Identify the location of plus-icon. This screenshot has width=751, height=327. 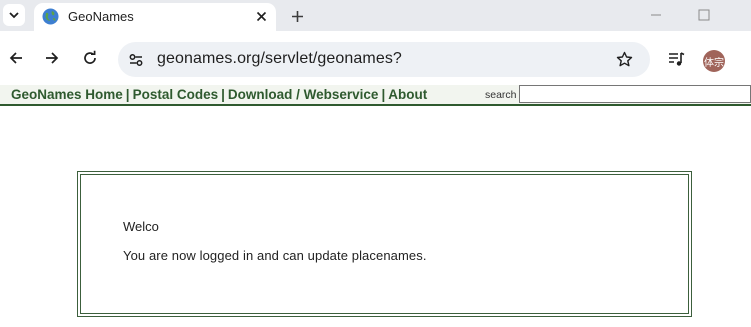
(297, 16).